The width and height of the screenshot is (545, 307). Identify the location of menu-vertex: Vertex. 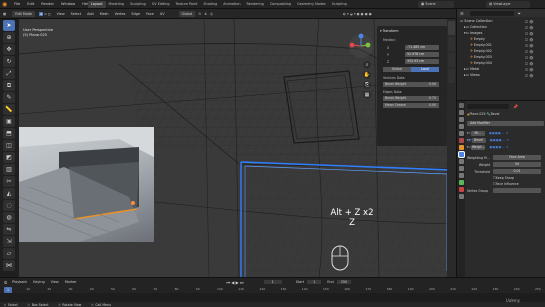
(120, 14).